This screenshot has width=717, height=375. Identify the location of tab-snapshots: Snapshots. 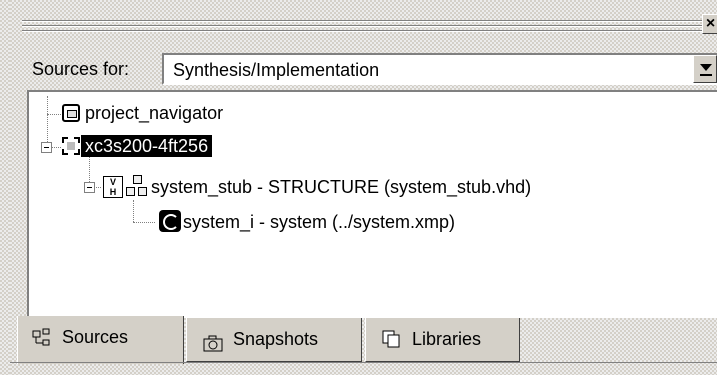
(274, 340).